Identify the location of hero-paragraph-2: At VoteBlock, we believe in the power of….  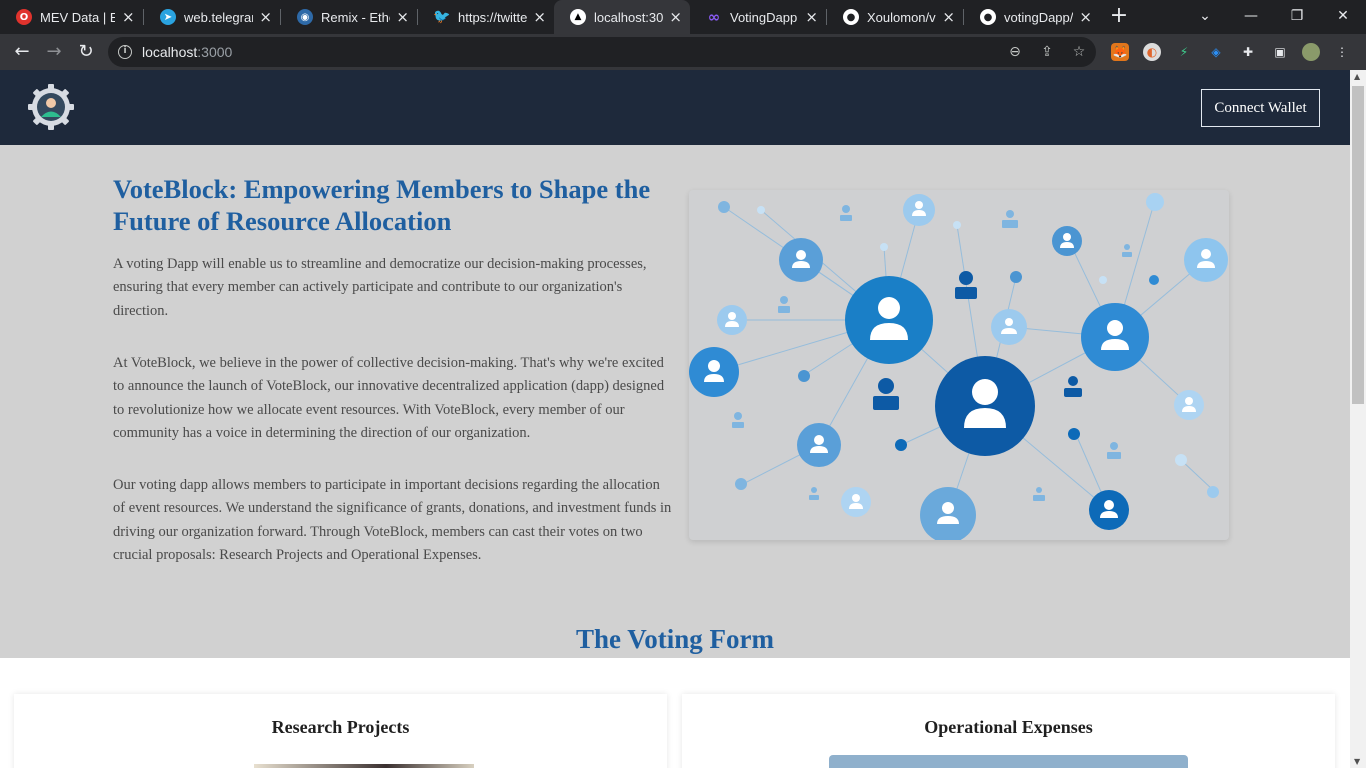
(389, 398).